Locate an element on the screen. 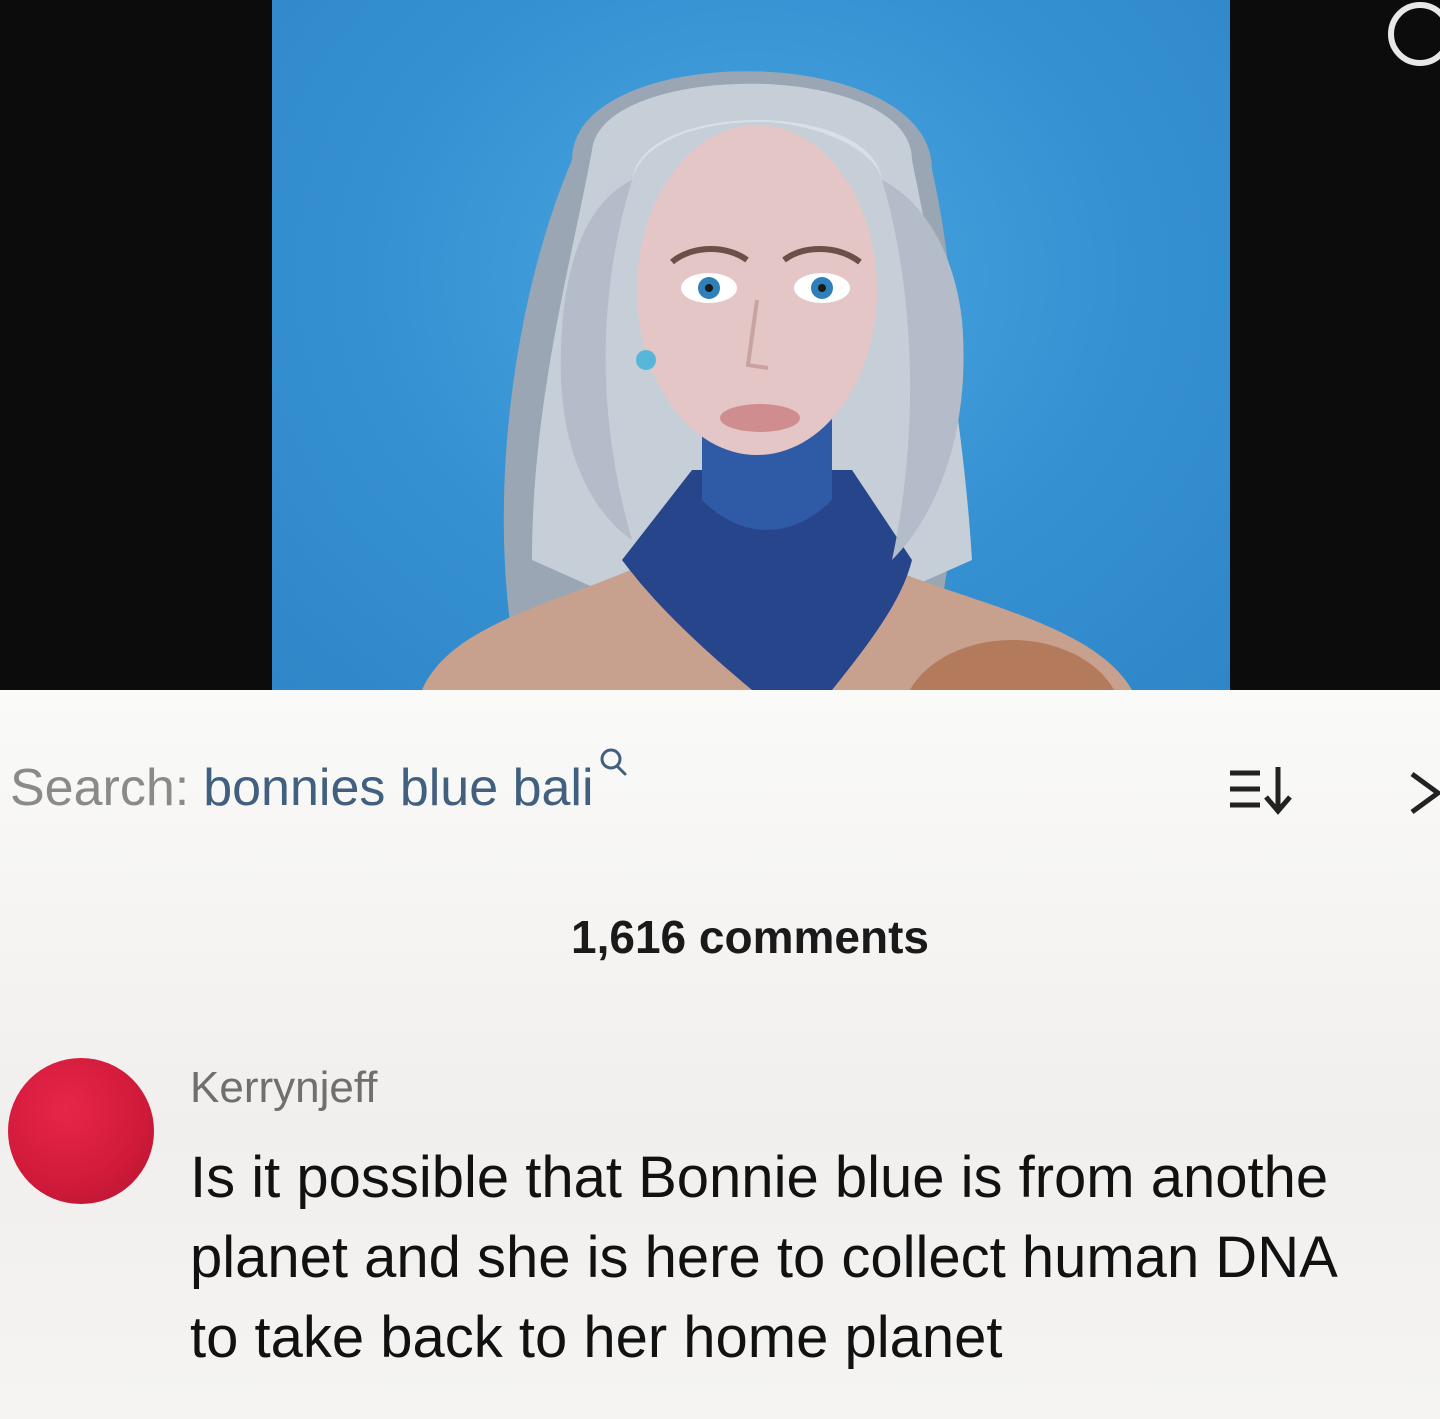 This screenshot has width=1440, height=1419. search-icon is located at coordinates (613, 762).